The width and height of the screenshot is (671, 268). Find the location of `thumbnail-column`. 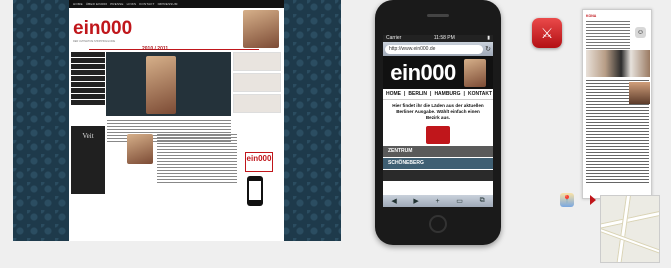

thumbnail-column is located at coordinates (257, 83).